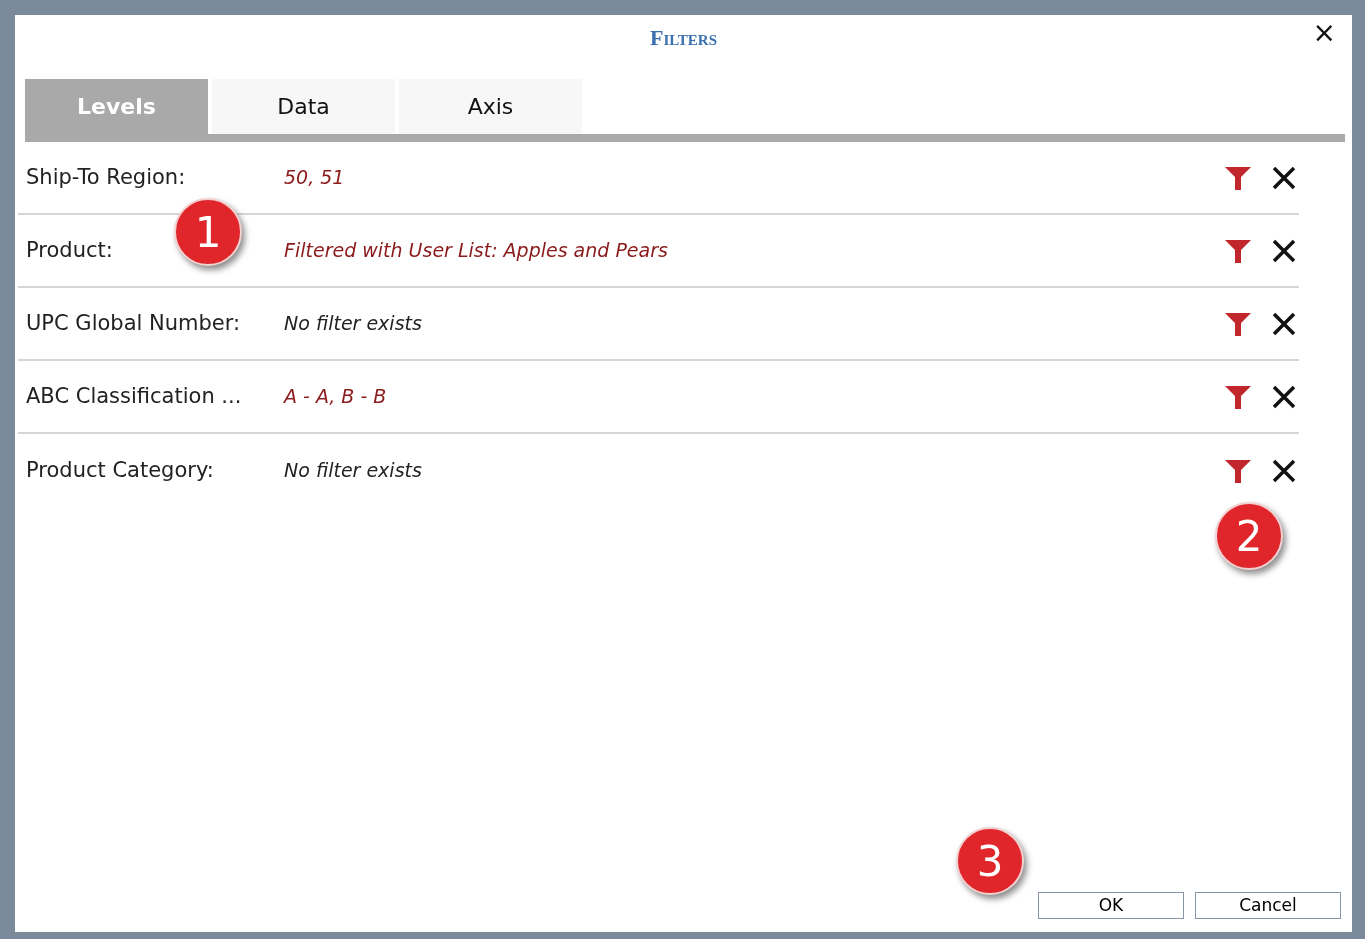 Image resolution: width=1365 pixels, height=939 pixels. Describe the element at coordinates (1249, 536) in the screenshot. I see `callout-marker: 2` at that location.